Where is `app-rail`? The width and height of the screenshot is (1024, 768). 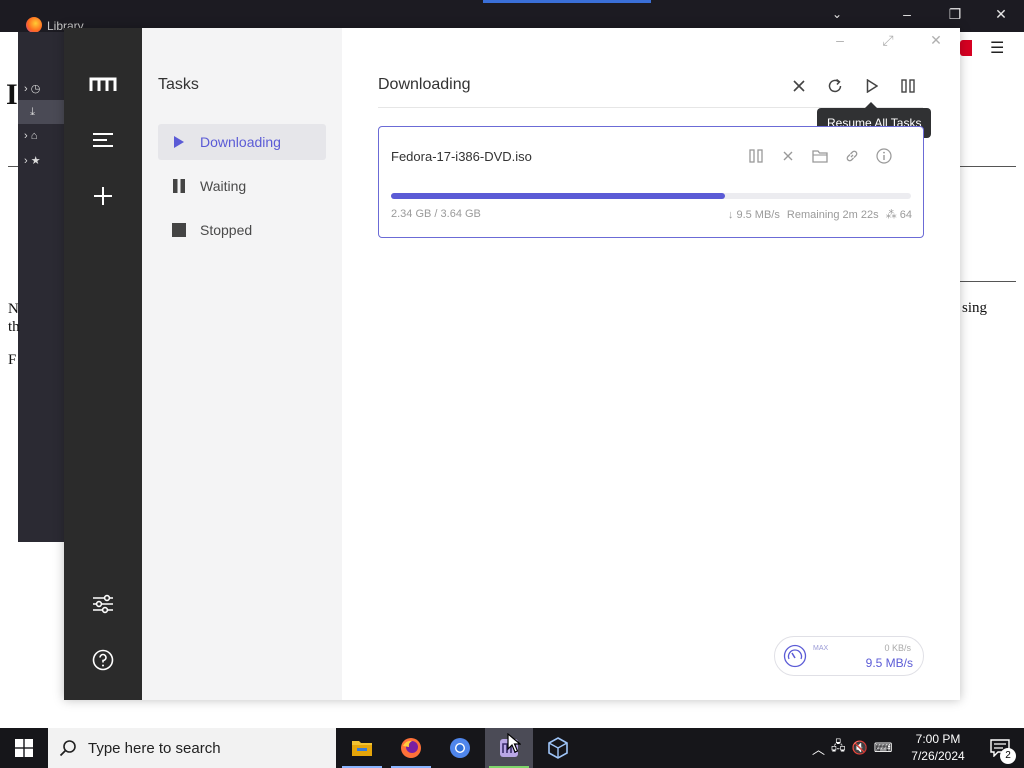
app-rail is located at coordinates (103, 364).